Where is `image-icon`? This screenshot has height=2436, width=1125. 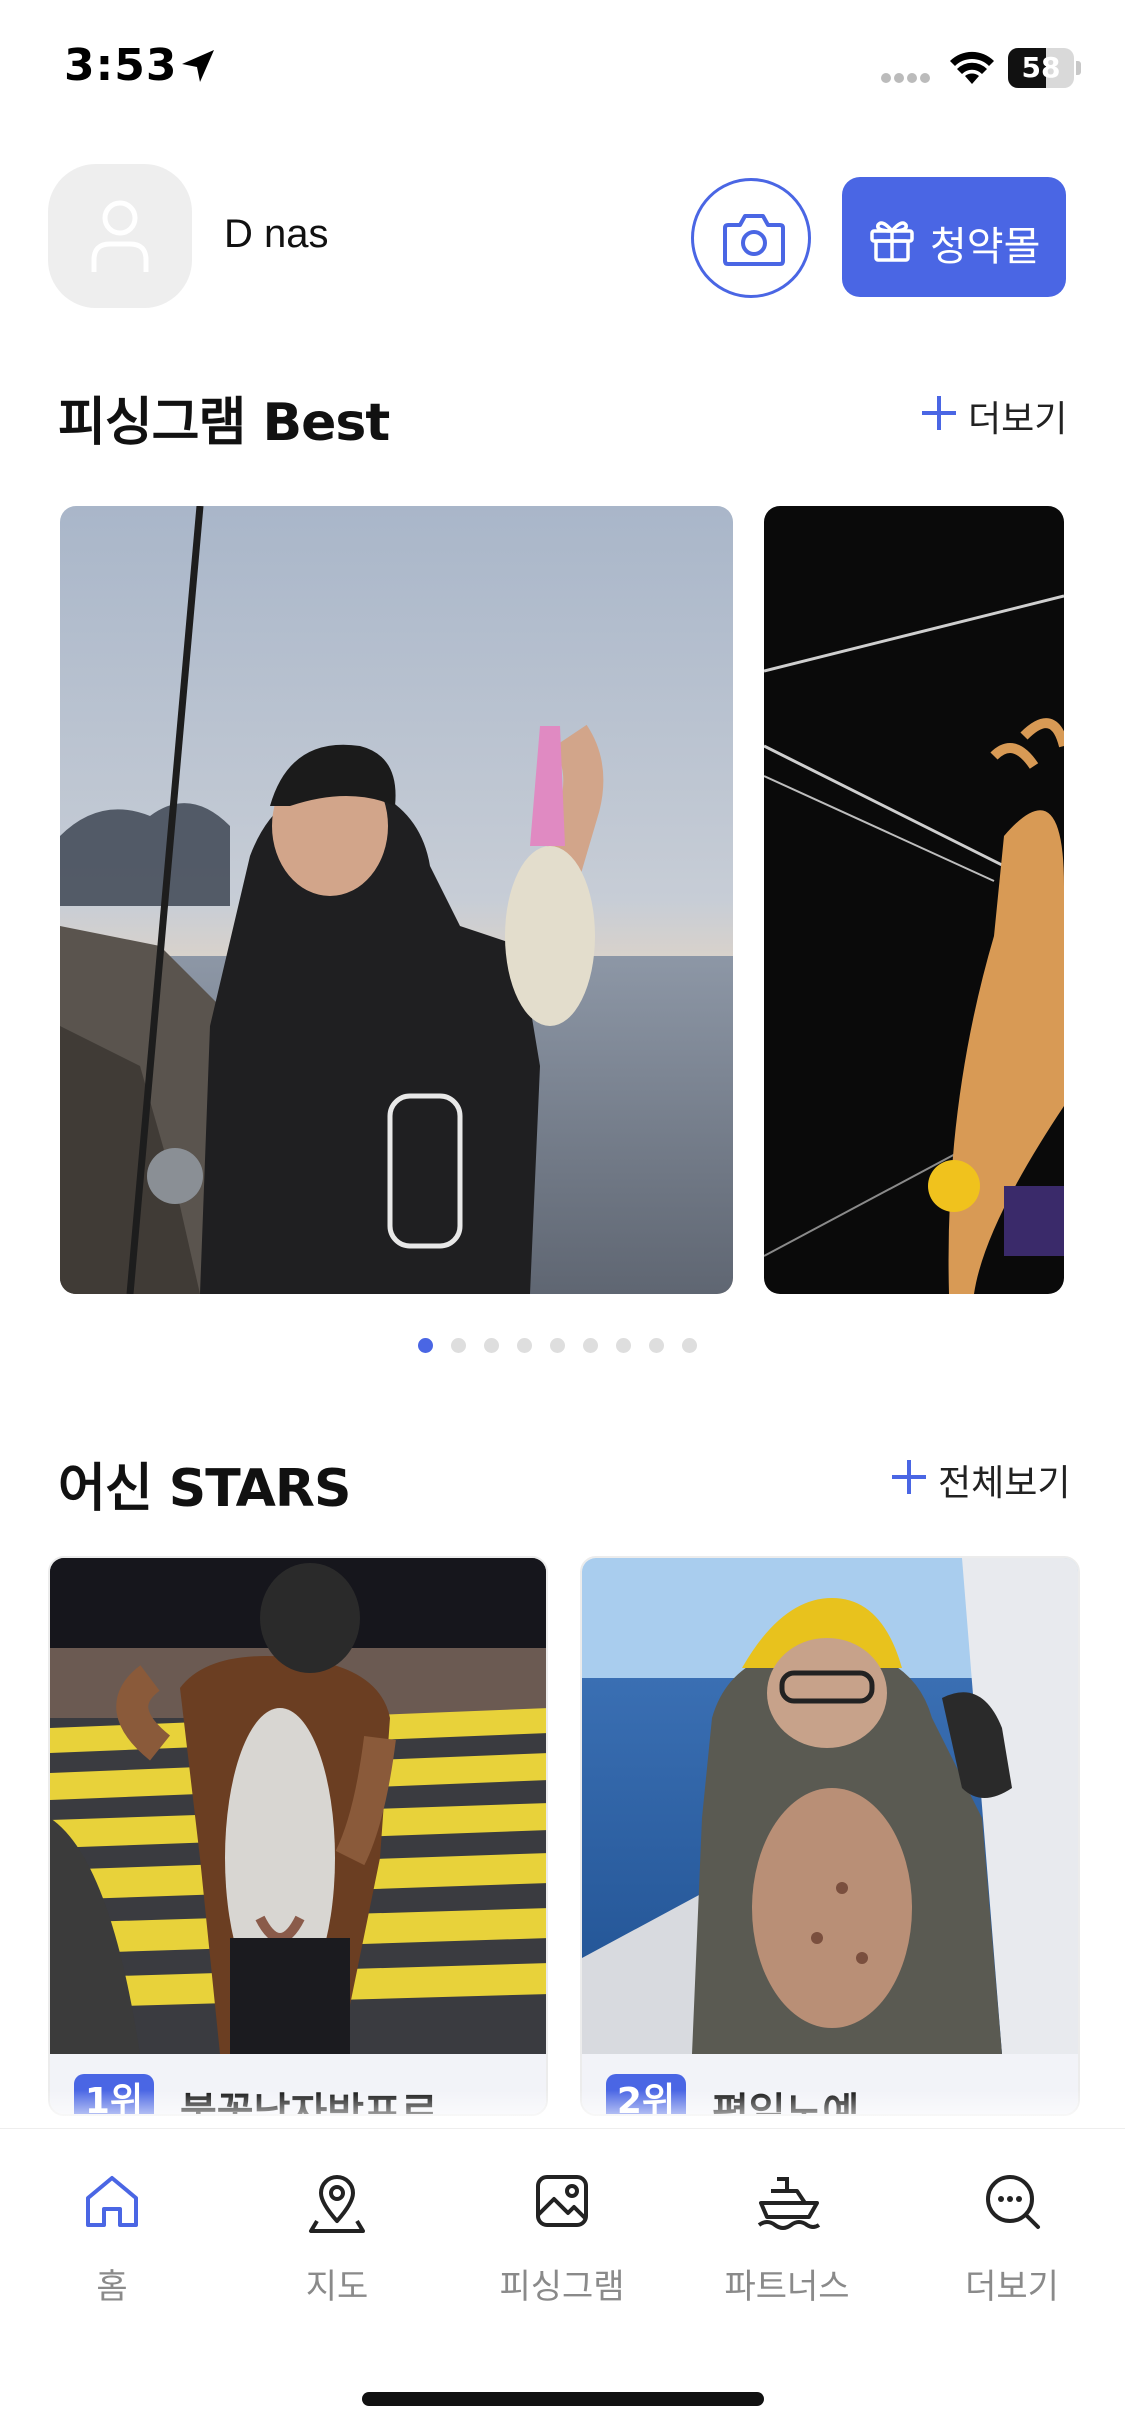 image-icon is located at coordinates (562, 2201).